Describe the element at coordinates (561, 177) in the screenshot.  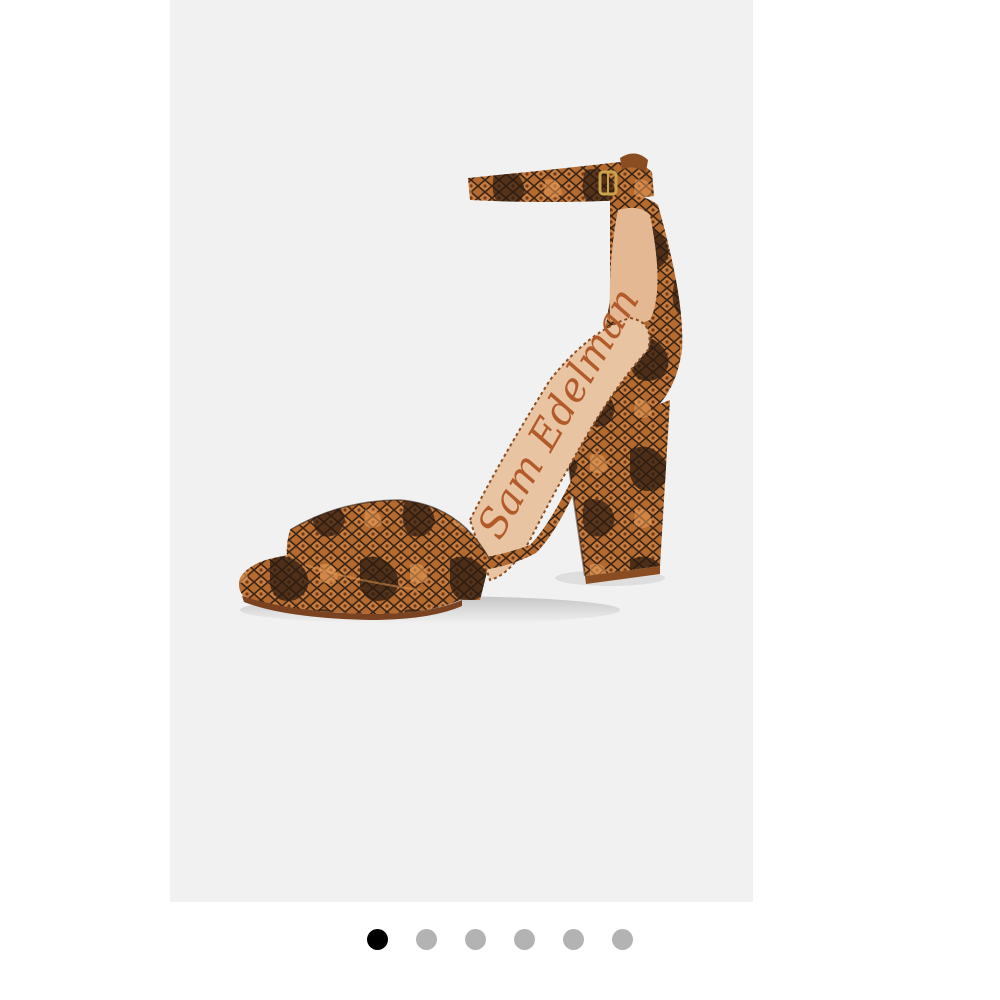
I see `ankle-strap` at that location.